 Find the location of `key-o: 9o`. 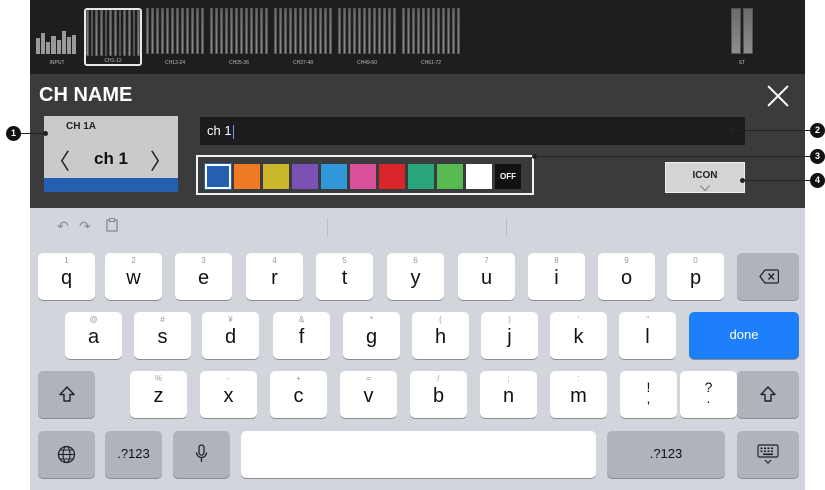

key-o: 9o is located at coordinates (626, 276).